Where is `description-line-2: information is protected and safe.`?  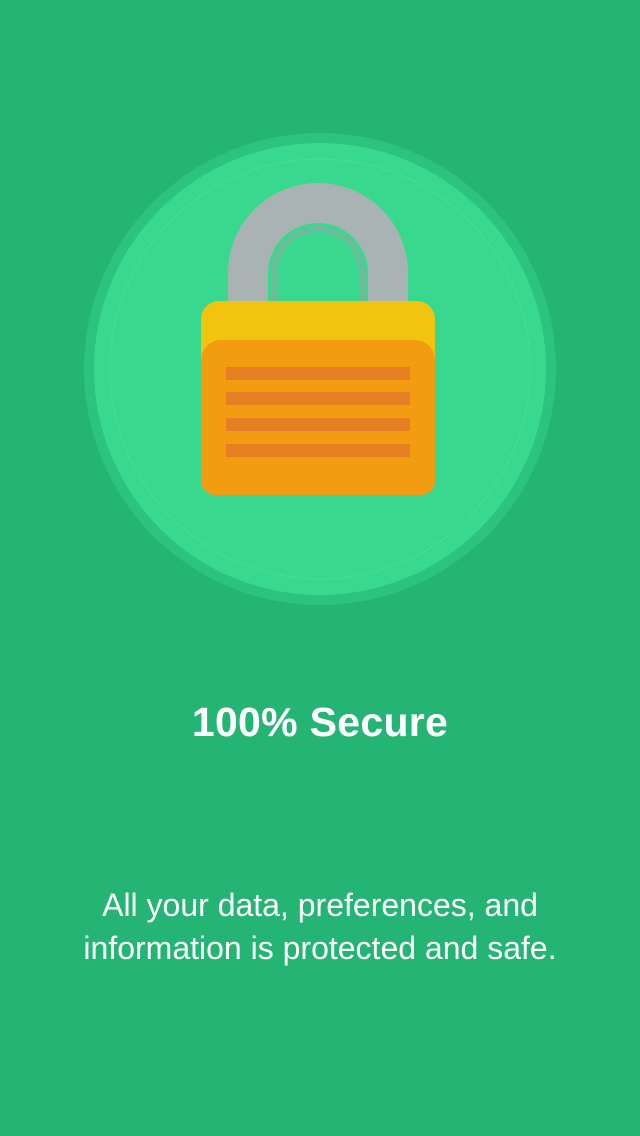
description-line-2: information is protected and safe. is located at coordinates (320, 948).